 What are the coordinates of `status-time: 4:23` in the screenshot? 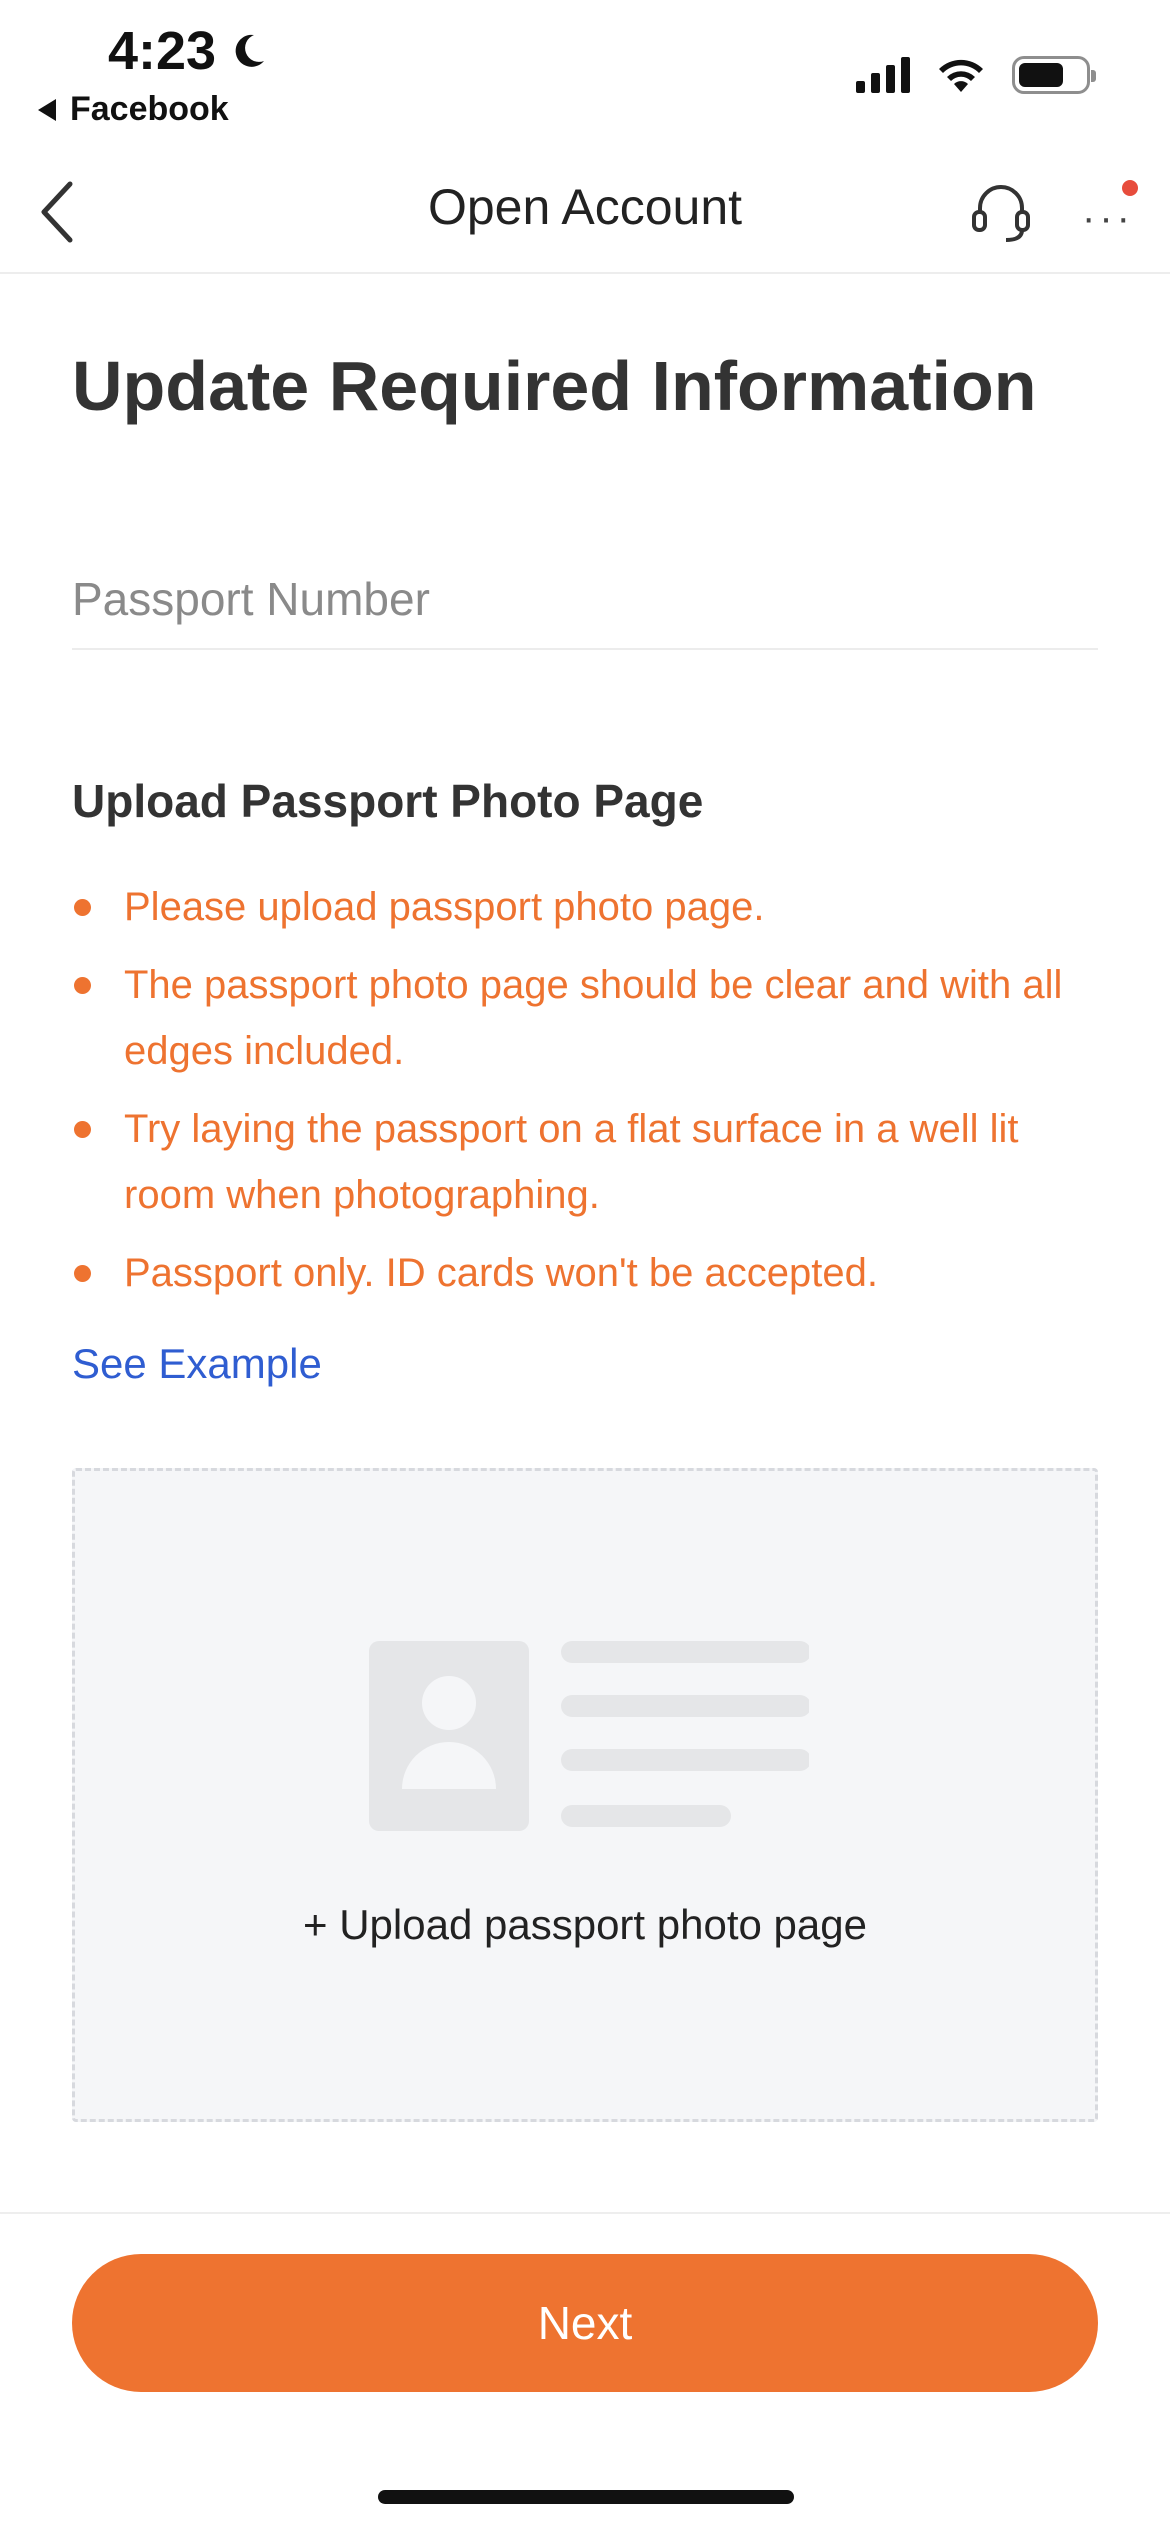 It's located at (188, 51).